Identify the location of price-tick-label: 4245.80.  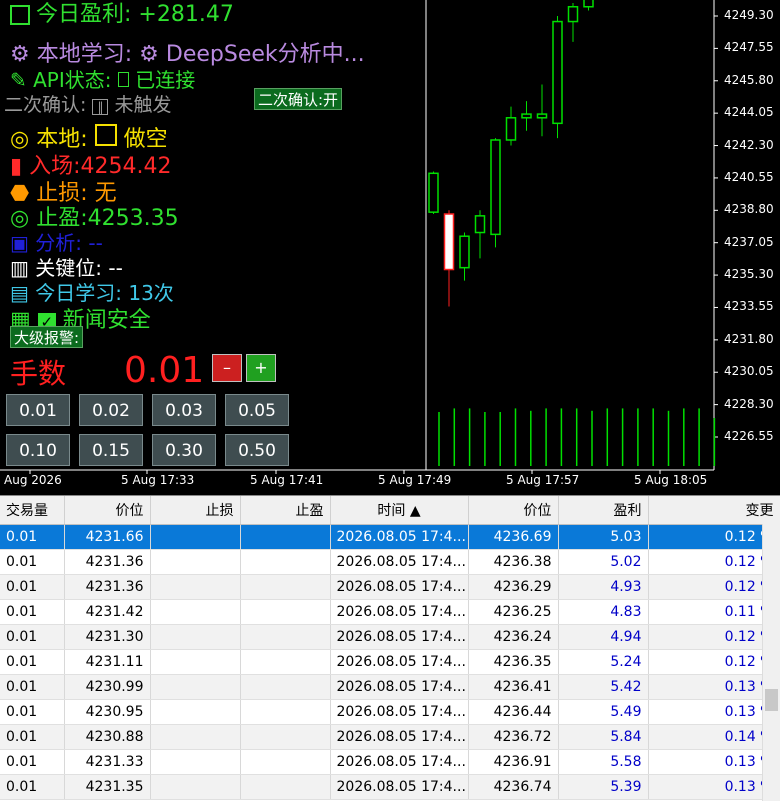
(749, 79).